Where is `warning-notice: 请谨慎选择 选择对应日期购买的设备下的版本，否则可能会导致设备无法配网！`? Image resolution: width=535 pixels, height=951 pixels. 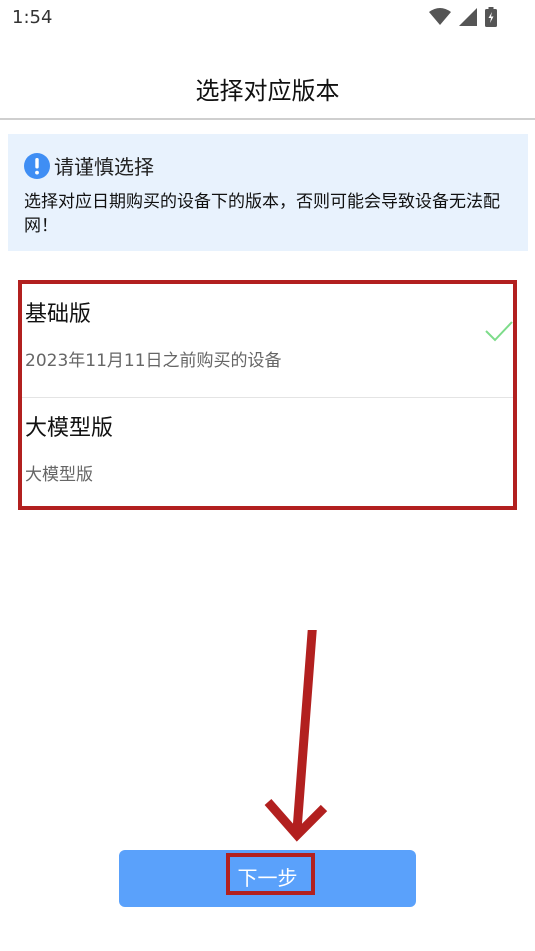
warning-notice: 请谨慎选择 选择对应日期购买的设备下的版本，否则可能会导致设备无法配网！ is located at coordinates (268, 192).